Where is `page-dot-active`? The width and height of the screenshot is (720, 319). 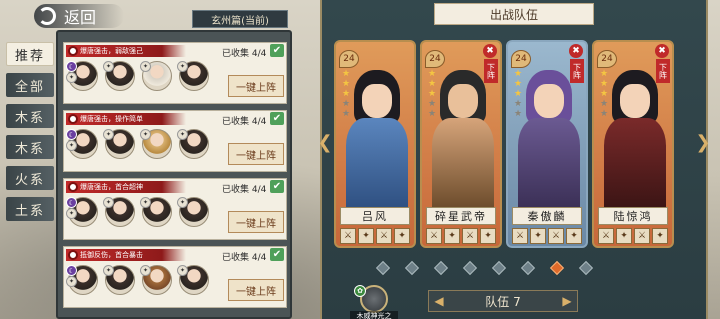 page-dot-active is located at coordinates (557, 268).